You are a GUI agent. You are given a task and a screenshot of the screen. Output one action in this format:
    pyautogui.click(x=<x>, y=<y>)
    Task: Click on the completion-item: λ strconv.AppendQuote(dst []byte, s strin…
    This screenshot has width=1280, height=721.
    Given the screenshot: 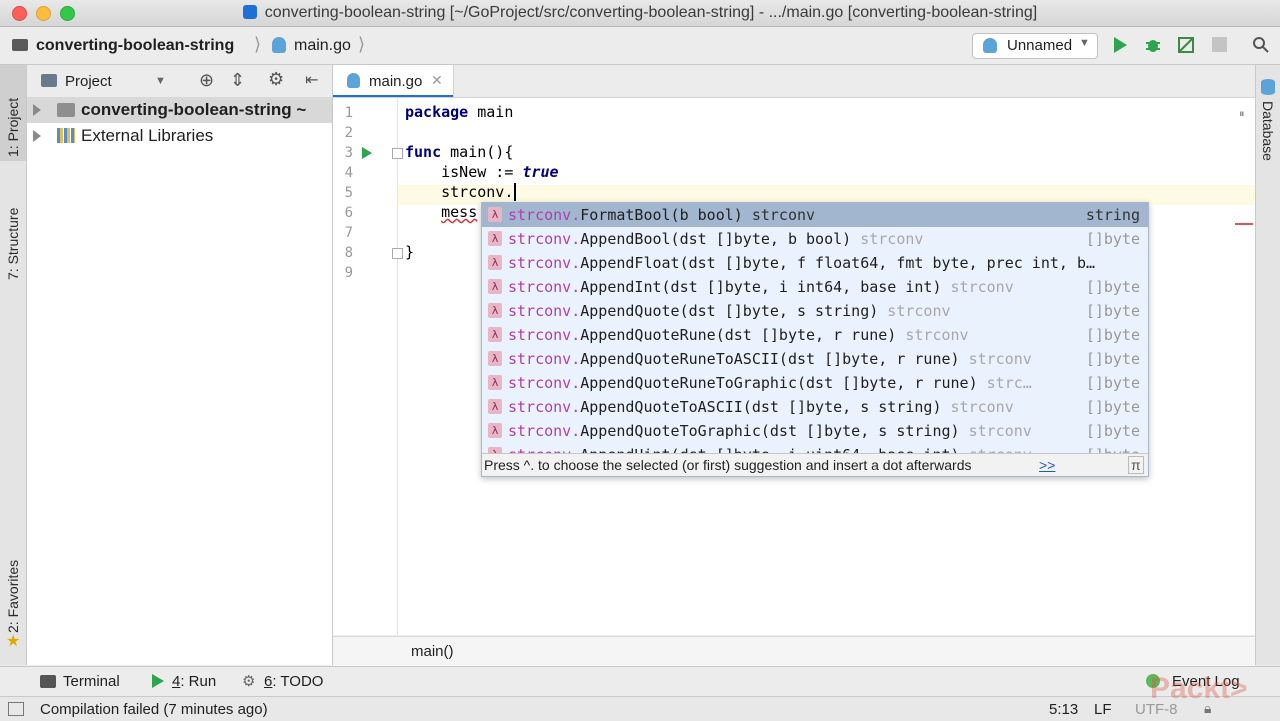 What is the action you would take?
    pyautogui.click(x=815, y=311)
    